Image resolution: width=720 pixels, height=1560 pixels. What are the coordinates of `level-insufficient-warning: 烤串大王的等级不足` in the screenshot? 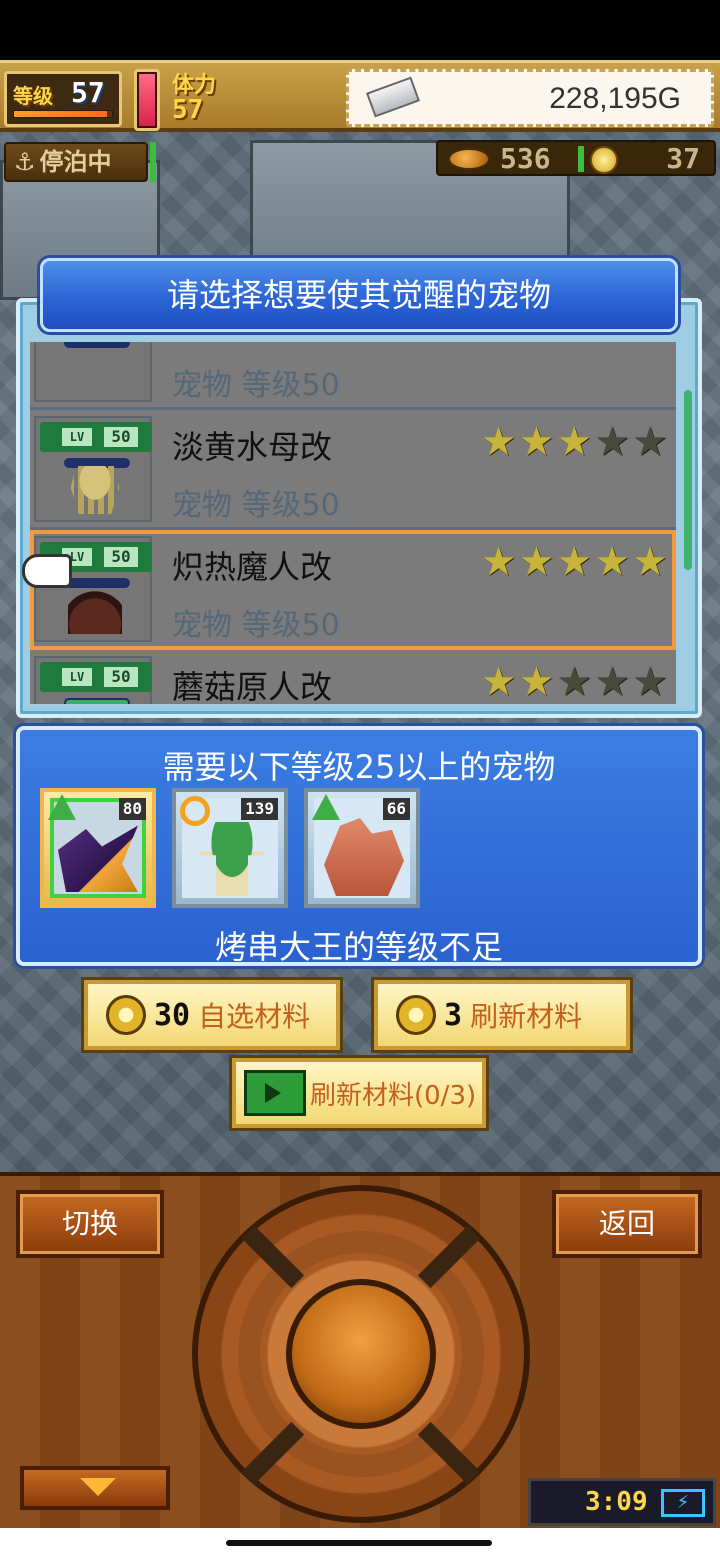 It's located at (358, 947).